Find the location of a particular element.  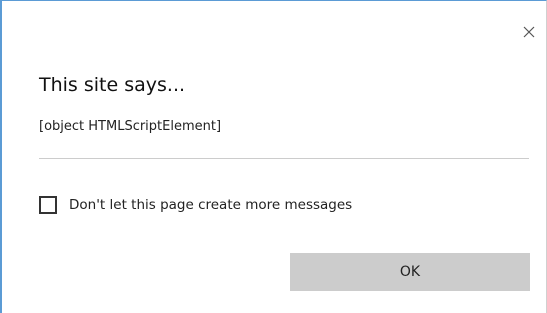

ok-button: OK is located at coordinates (410, 272).